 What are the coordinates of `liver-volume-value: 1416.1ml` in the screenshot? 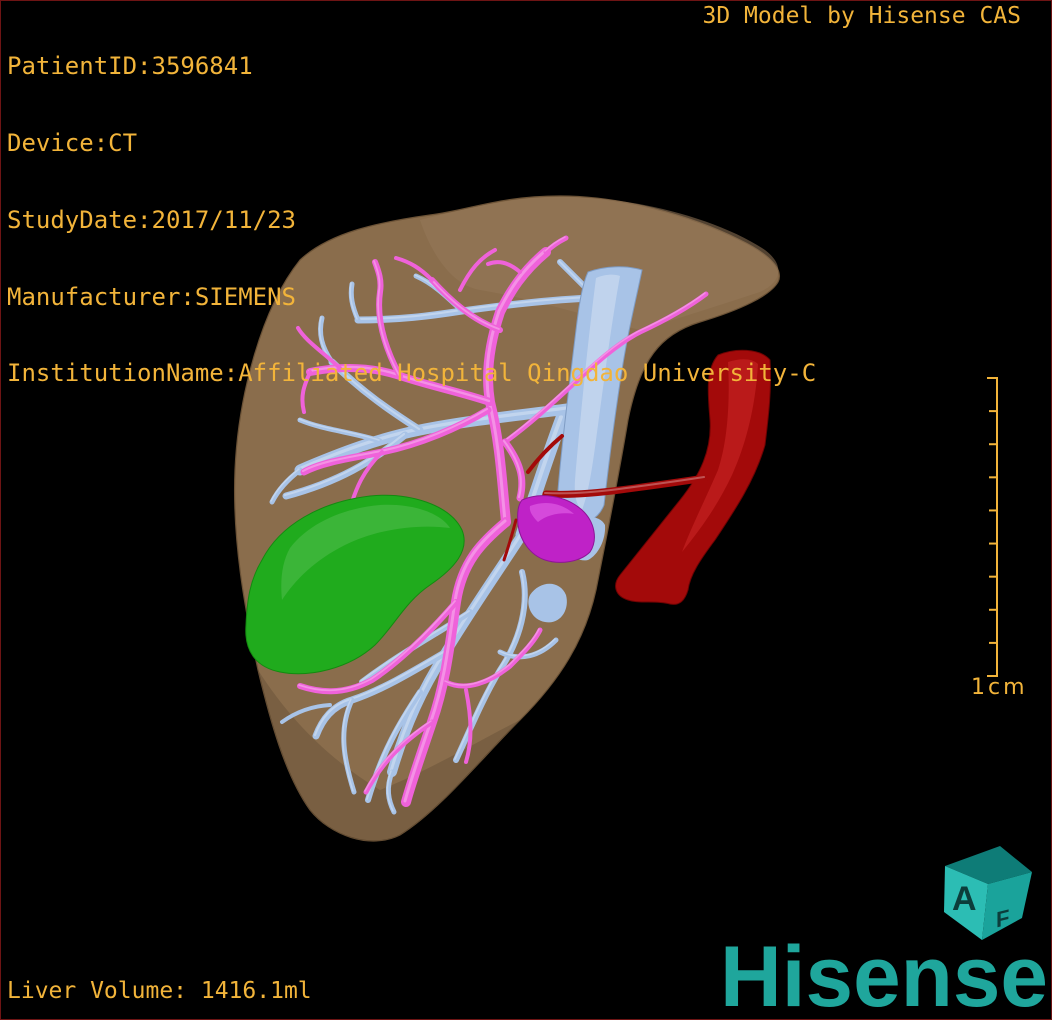 It's located at (256, 991).